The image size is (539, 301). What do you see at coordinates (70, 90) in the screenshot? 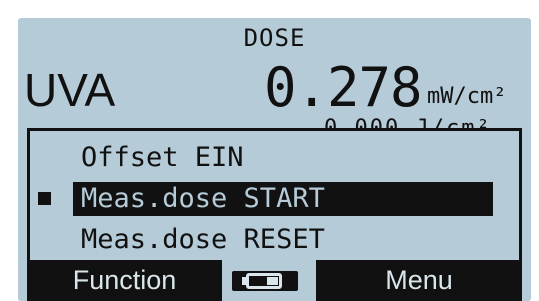
I see `channel-label: UVA` at bounding box center [70, 90].